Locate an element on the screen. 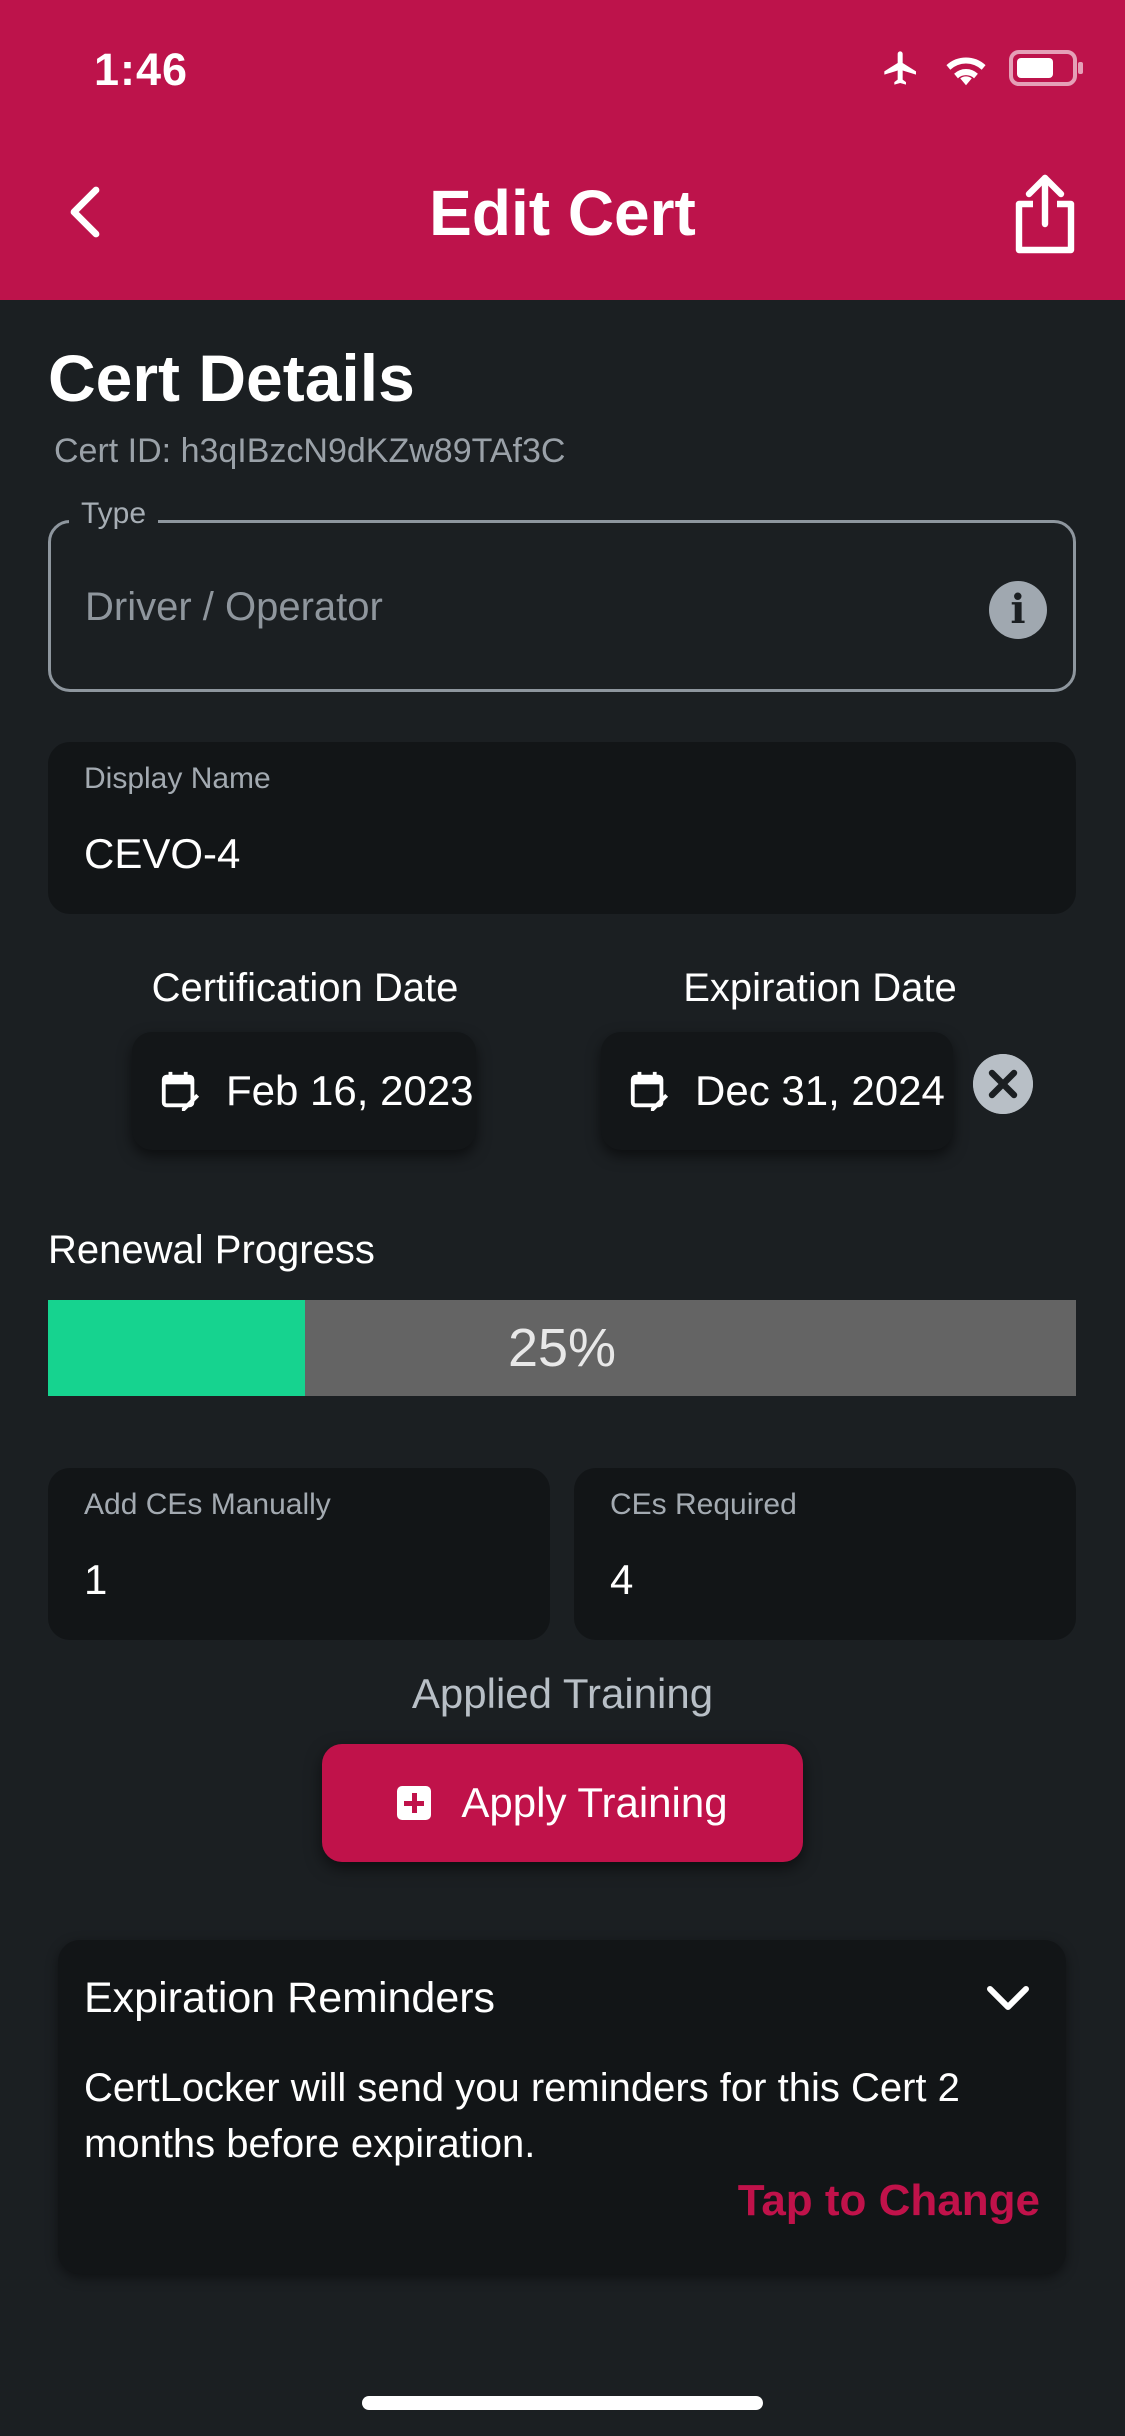  info-icon: i is located at coordinates (1018, 610).